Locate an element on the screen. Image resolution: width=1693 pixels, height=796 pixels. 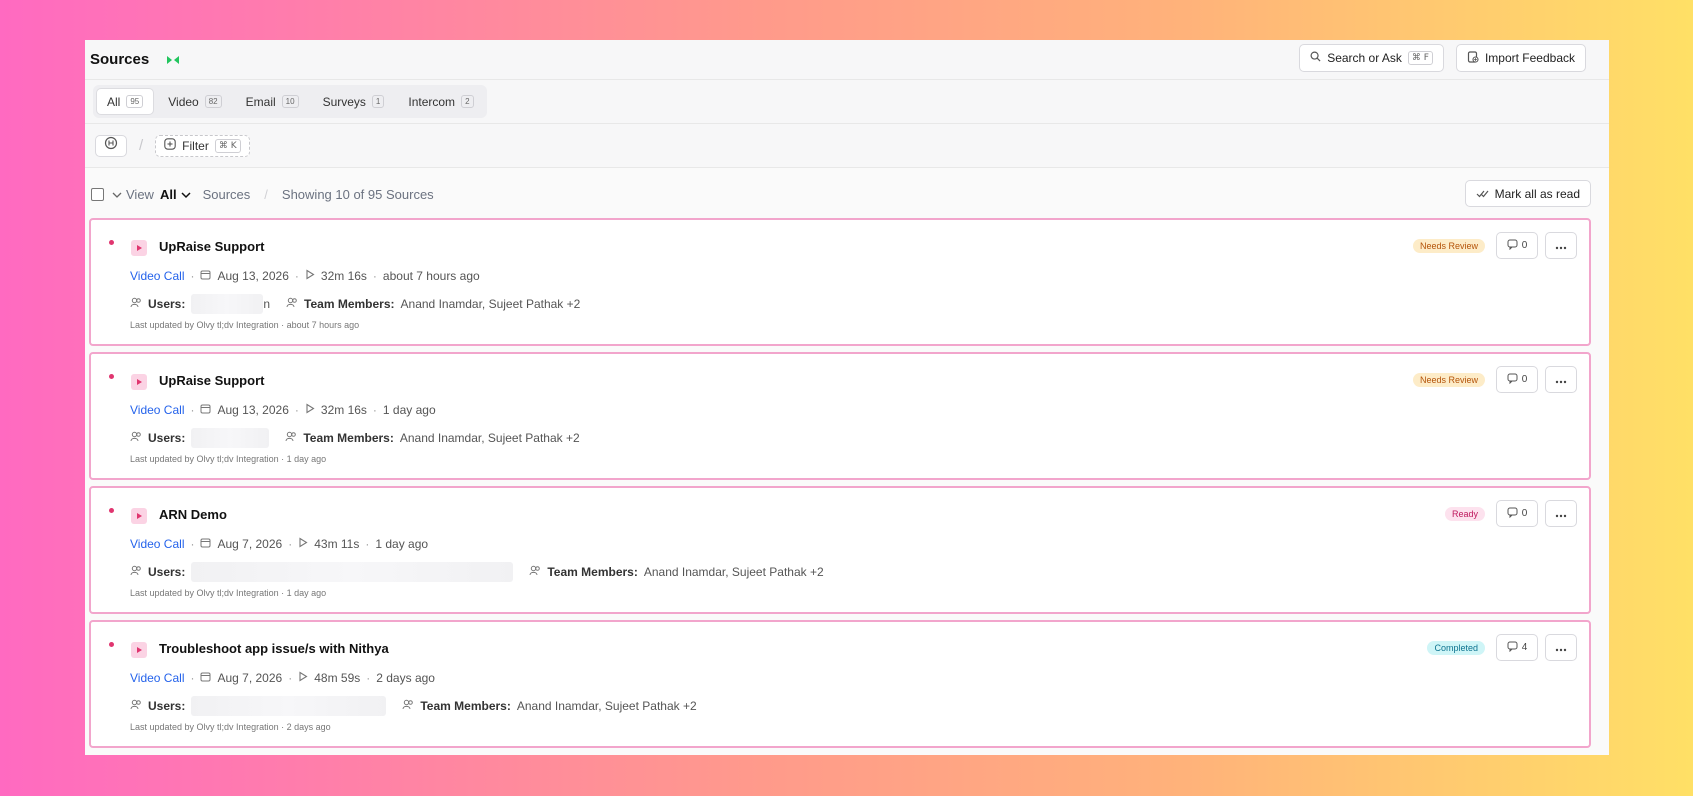
saved-views-button is located at coordinates (111, 145).